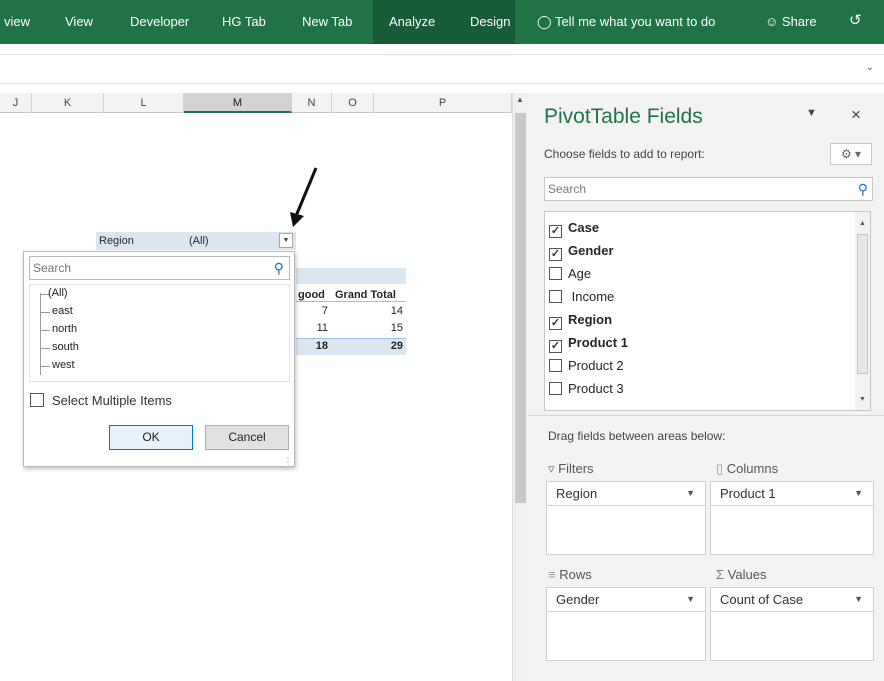 The image size is (884, 681). Describe the element at coordinates (626, 518) in the screenshot. I see `filters-area: Region ▼` at that location.